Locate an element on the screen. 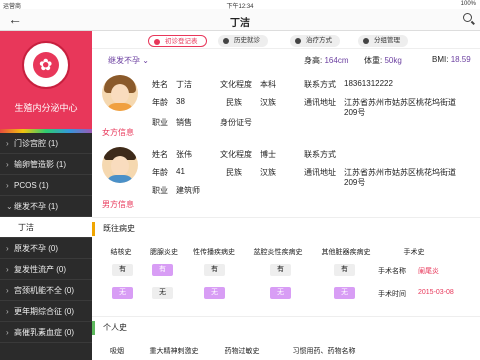 The width and height of the screenshot is (480, 360). brand-name: 生殖内分泌中心 is located at coordinates (46, 108).